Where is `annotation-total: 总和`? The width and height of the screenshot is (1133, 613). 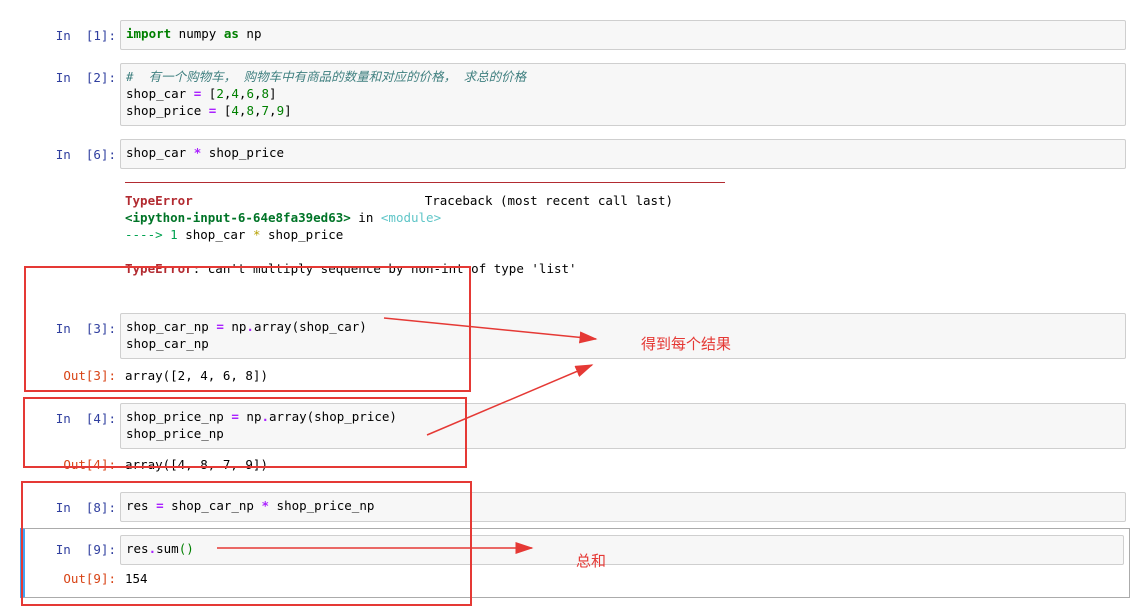
annotation-total: 总和 is located at coordinates (591, 561).